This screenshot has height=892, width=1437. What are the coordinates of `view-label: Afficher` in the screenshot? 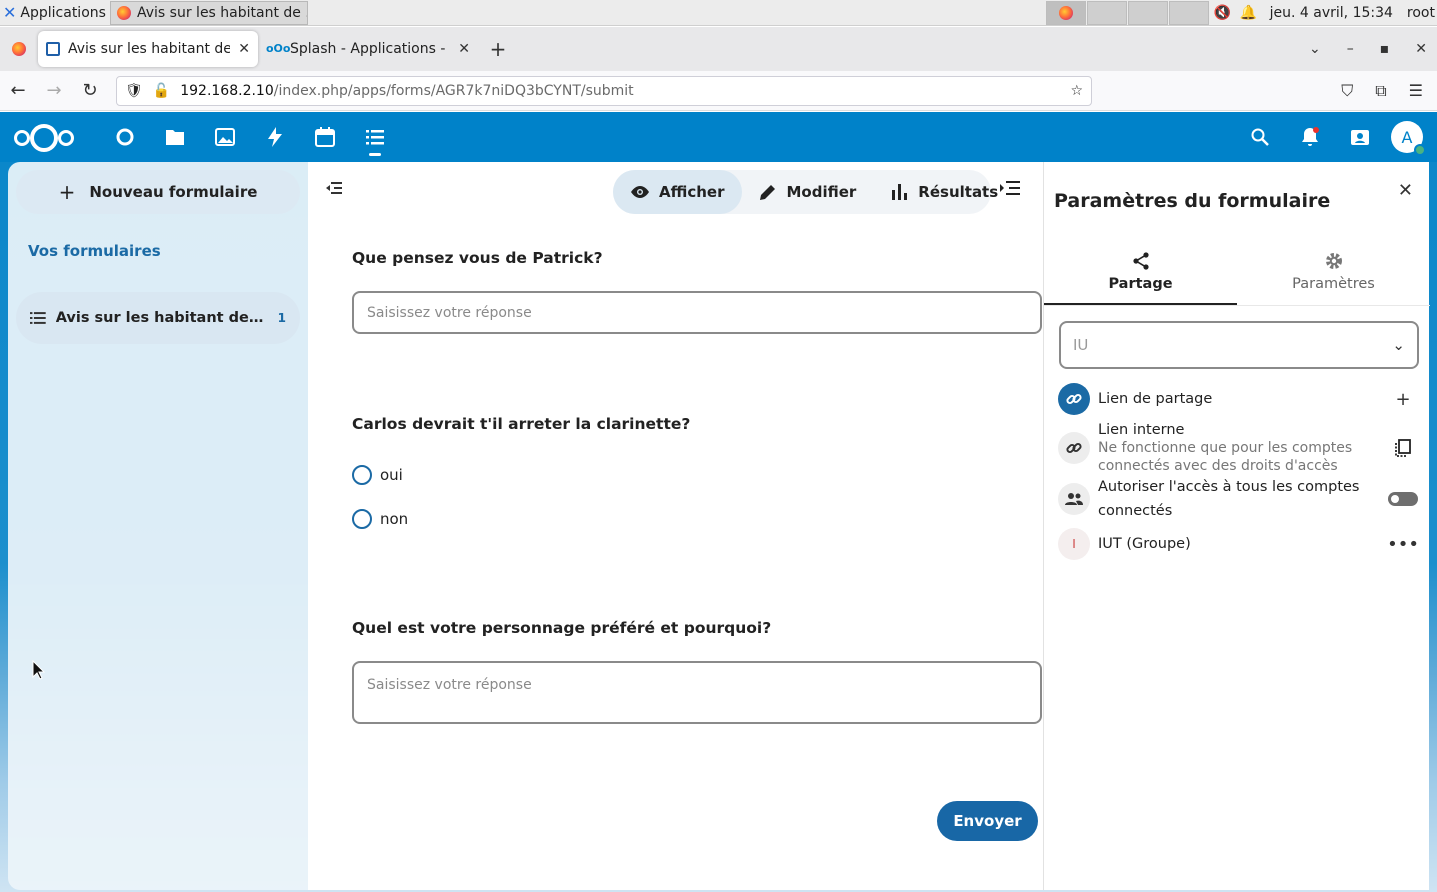 It's located at (692, 192).